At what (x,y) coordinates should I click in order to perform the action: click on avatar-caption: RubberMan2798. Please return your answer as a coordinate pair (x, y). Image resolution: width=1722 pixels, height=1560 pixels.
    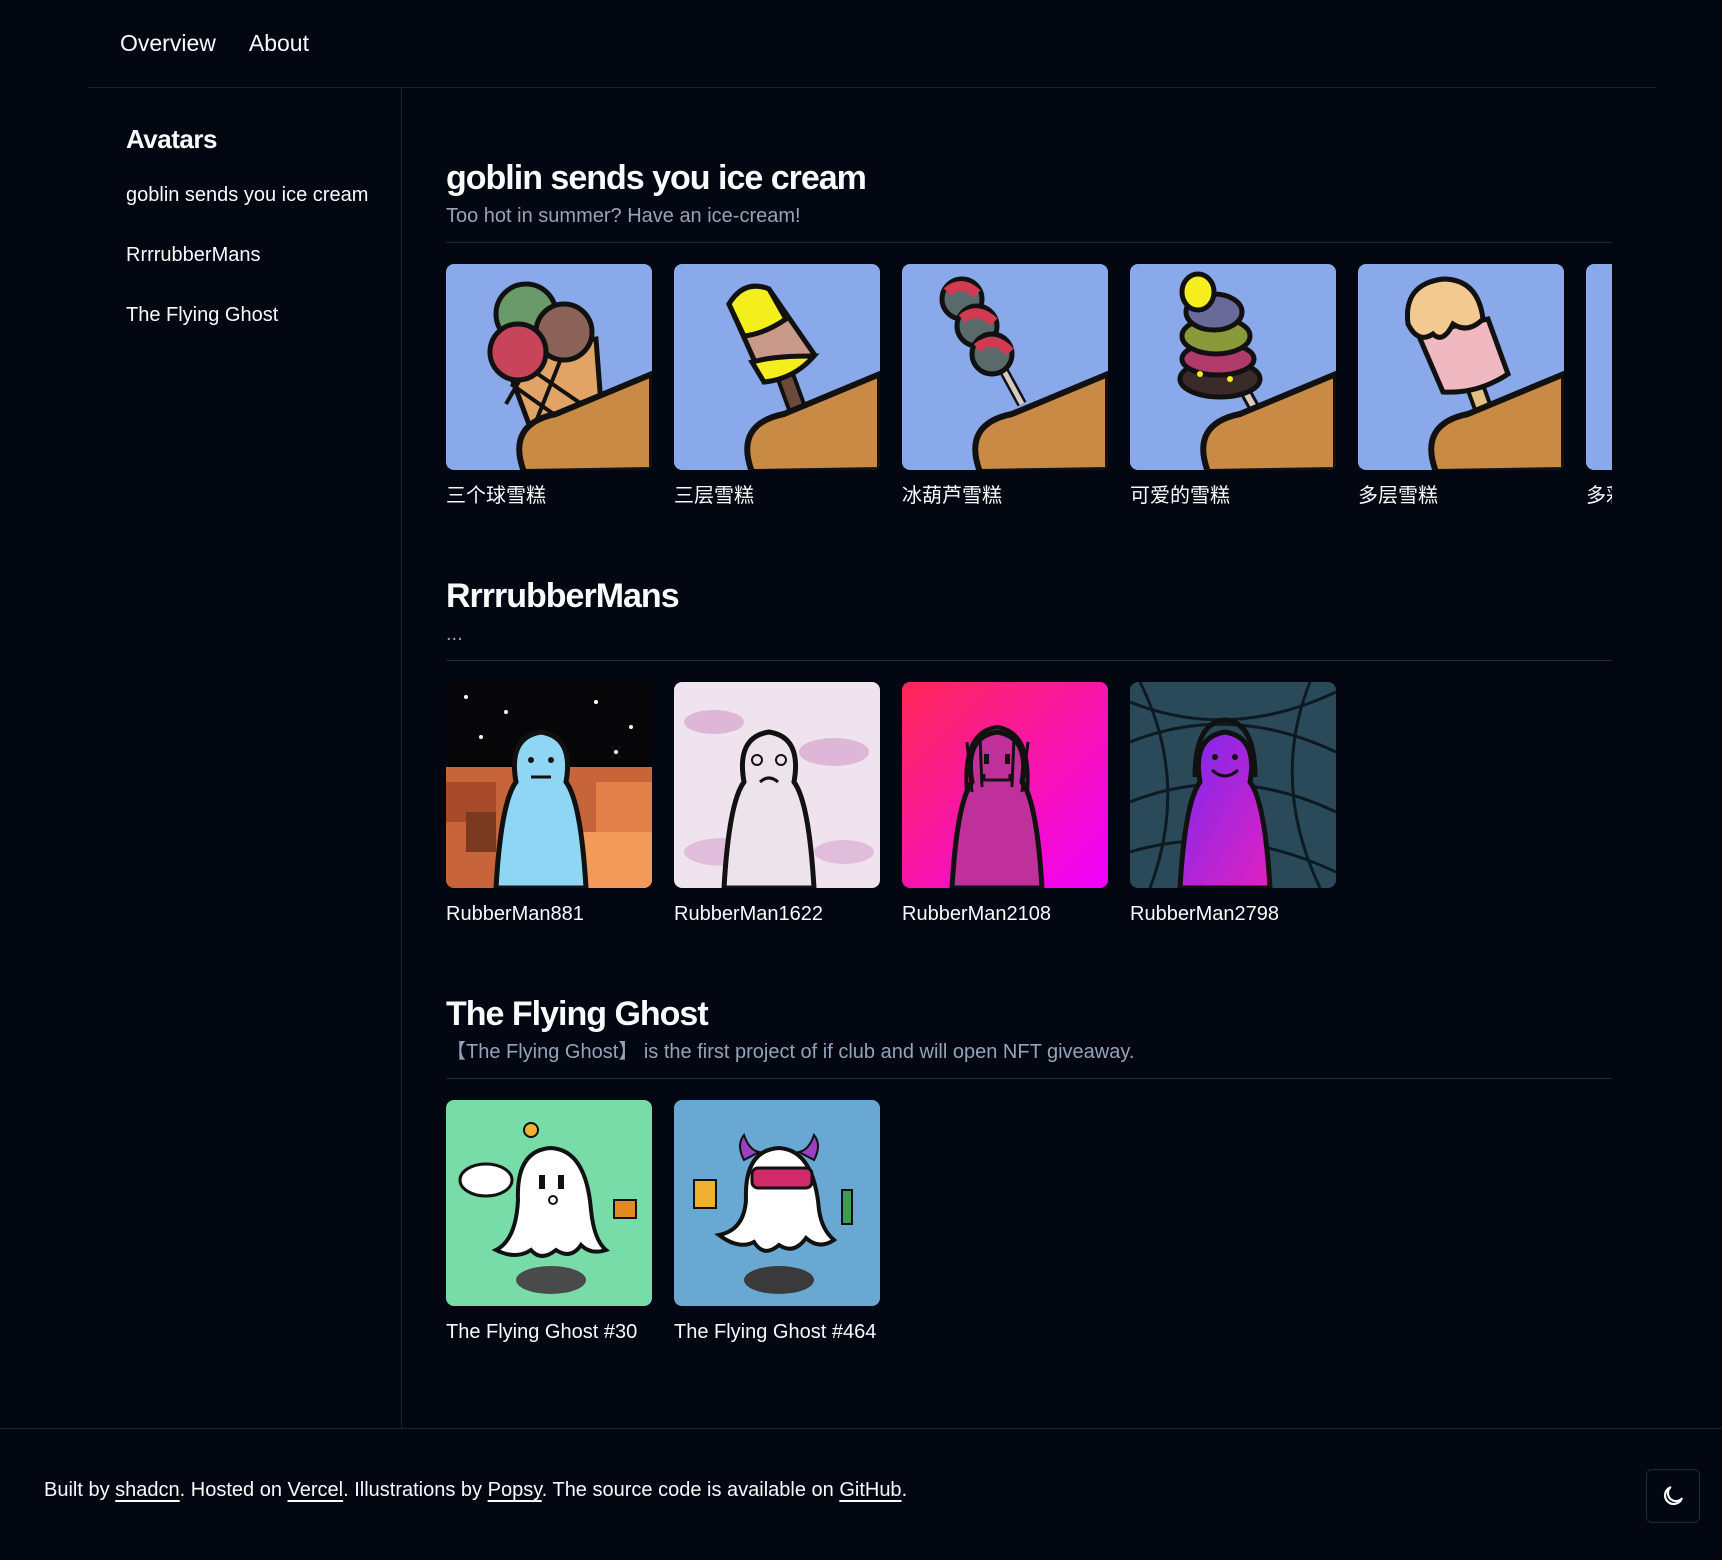
    Looking at the image, I should click on (1204, 914).